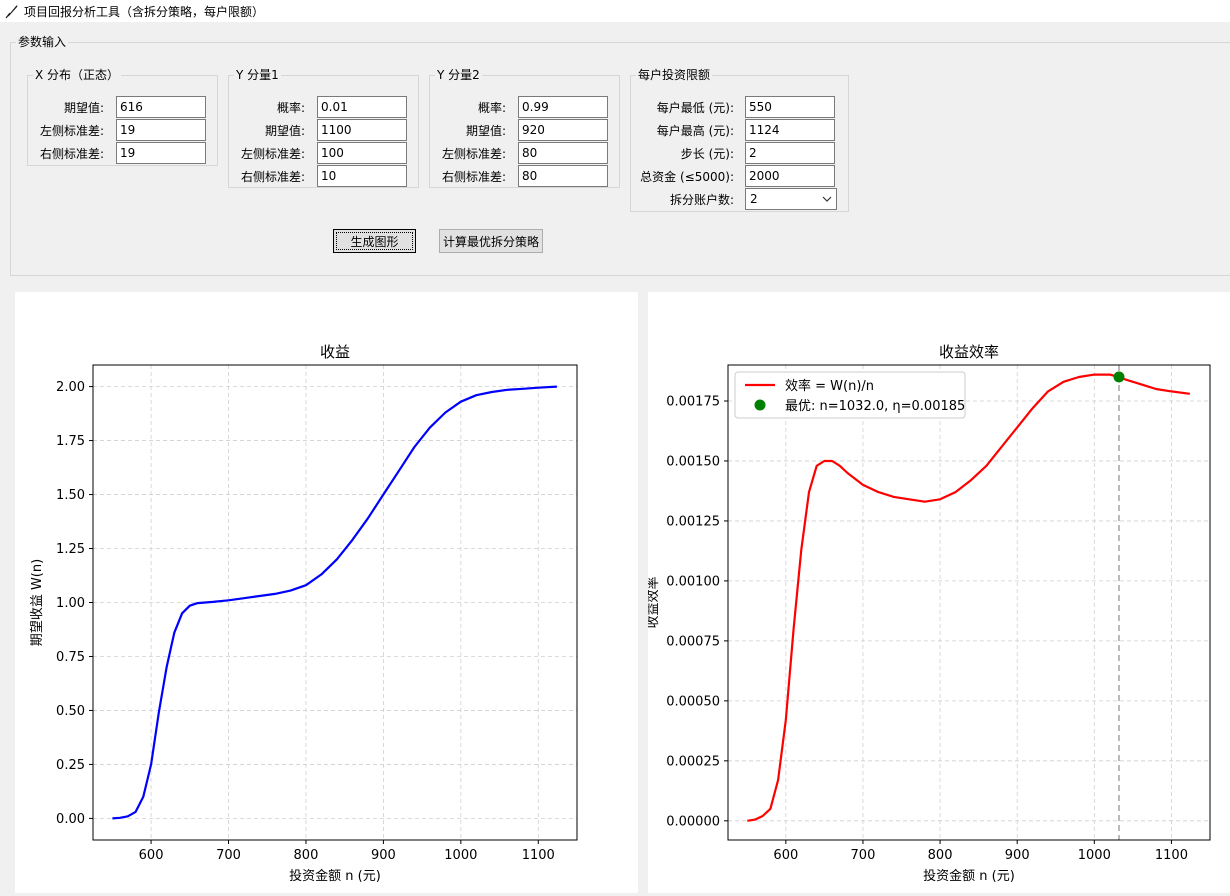 The width and height of the screenshot is (1230, 896). I want to click on y-axis-label: 期望收益 W(n), so click(37, 602).